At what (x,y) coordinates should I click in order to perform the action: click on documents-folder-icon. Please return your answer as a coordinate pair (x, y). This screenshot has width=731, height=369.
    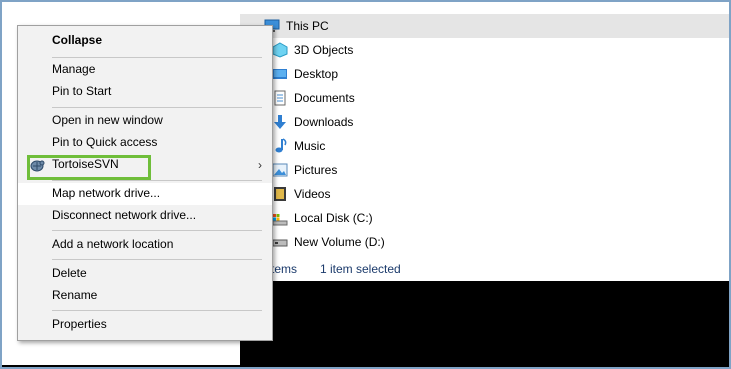
    Looking at the image, I should click on (280, 98).